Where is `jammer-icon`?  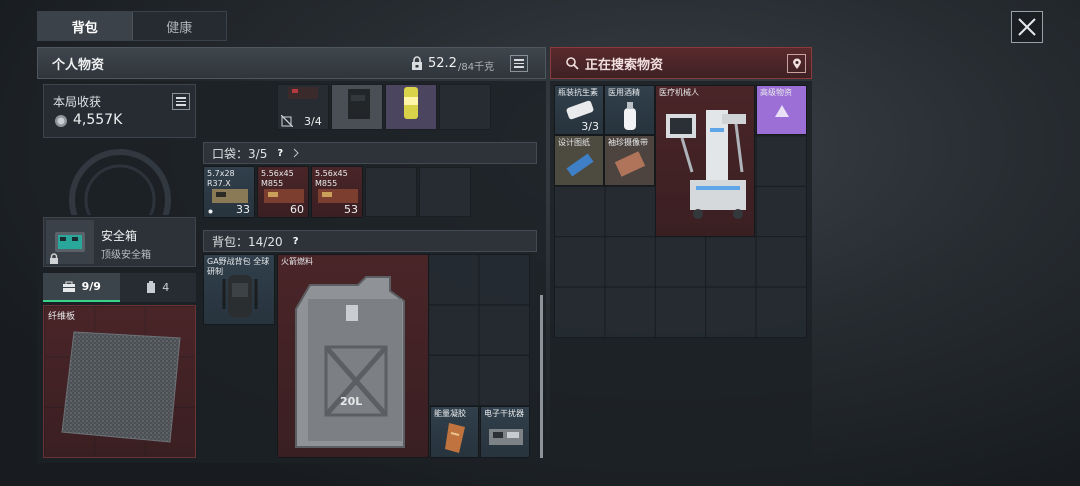 jammer-icon is located at coordinates (506, 437).